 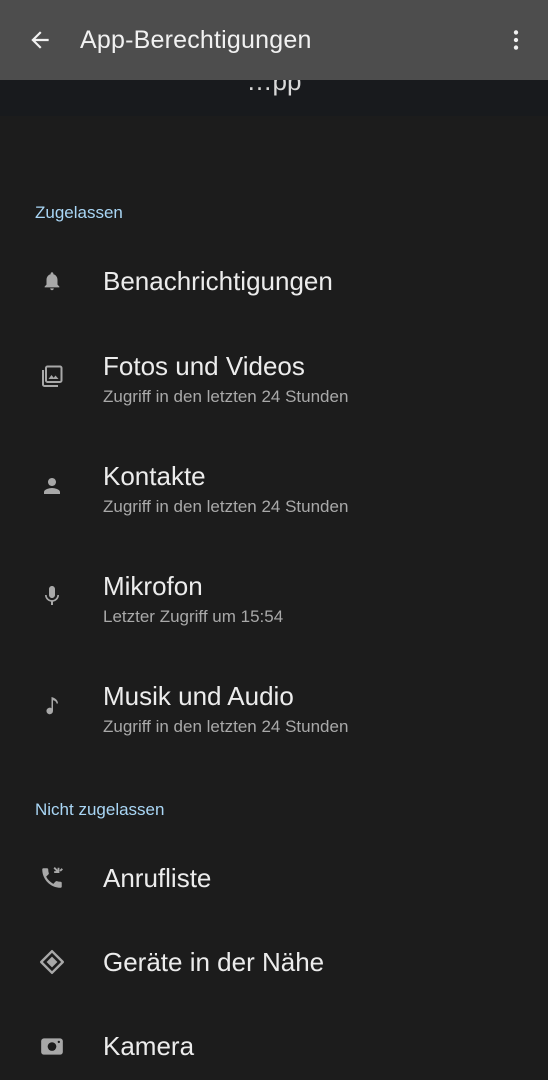 What do you see at coordinates (218, 281) in the screenshot?
I see `permission-label: Benachrichtigungen` at bounding box center [218, 281].